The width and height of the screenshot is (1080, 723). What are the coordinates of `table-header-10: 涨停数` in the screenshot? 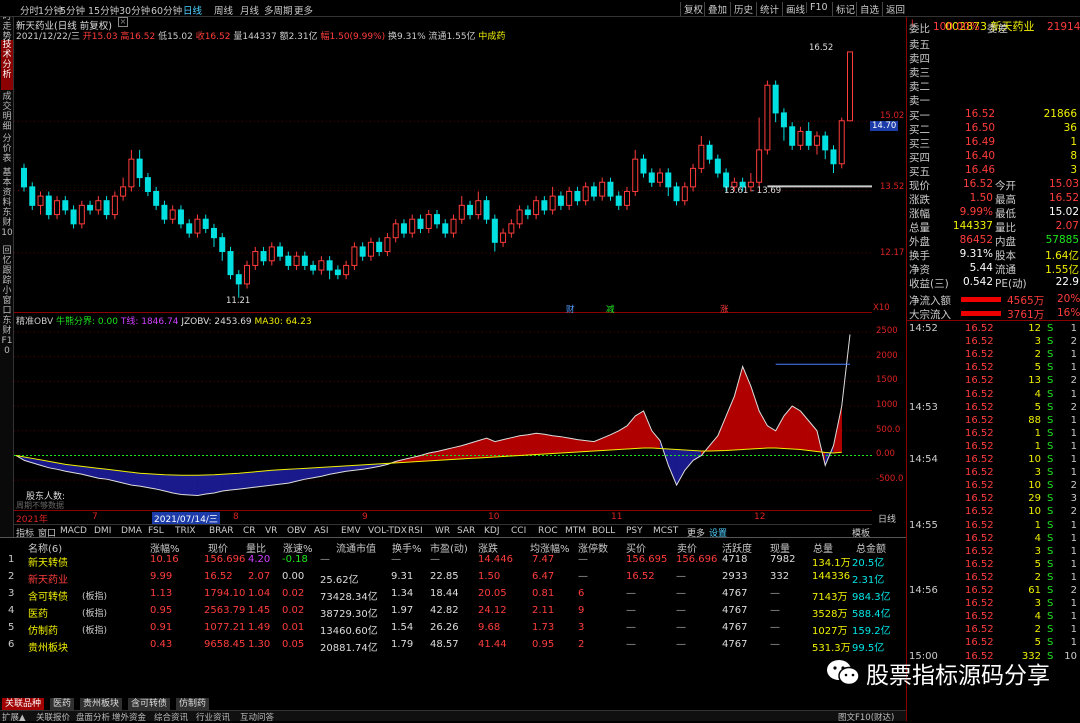 It's located at (593, 547).